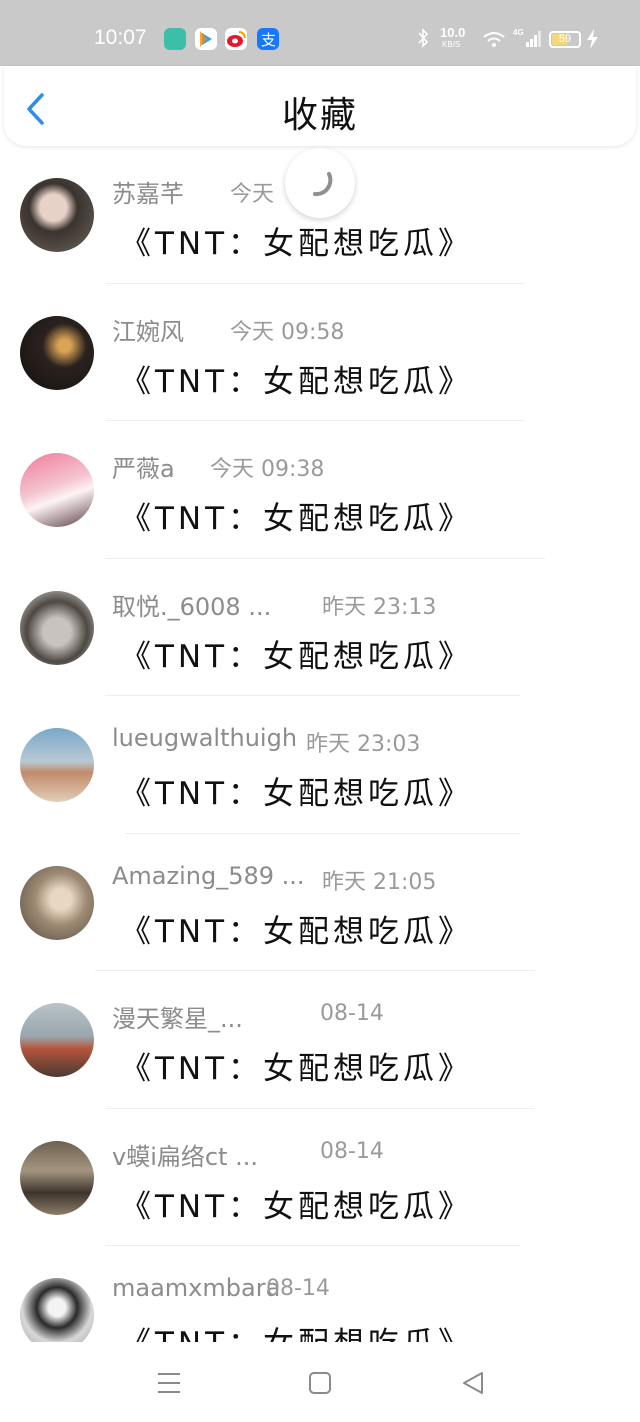 The width and height of the screenshot is (640, 1422). I want to click on list-item: Amazing_589 ... 昨天 21:05 《TNT：女配想吃瓜》, so click(320, 902).